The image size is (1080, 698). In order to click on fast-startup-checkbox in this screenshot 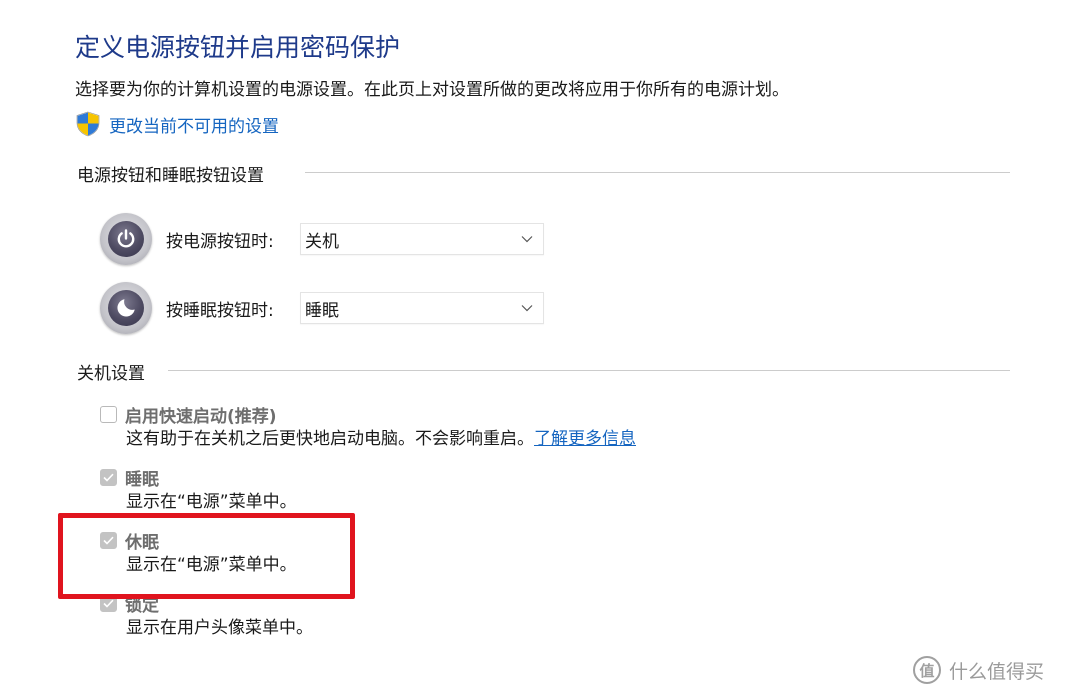, I will do `click(108, 414)`.